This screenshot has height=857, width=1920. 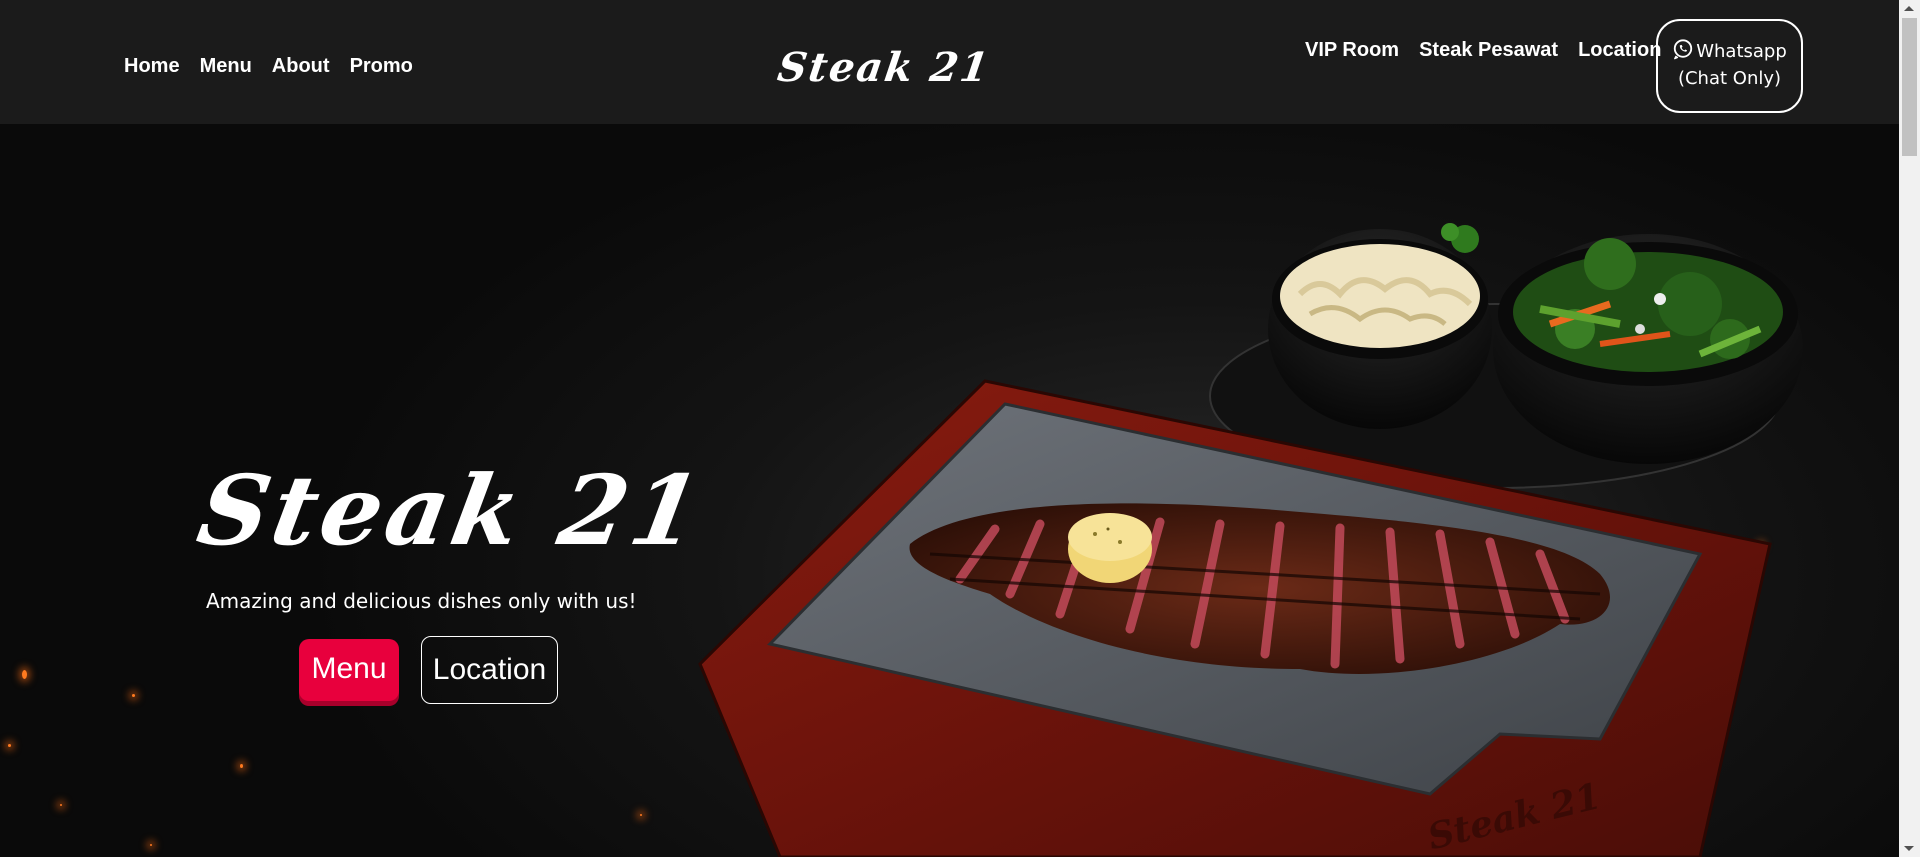 I want to click on nav-link-about: About, so click(x=301, y=66).